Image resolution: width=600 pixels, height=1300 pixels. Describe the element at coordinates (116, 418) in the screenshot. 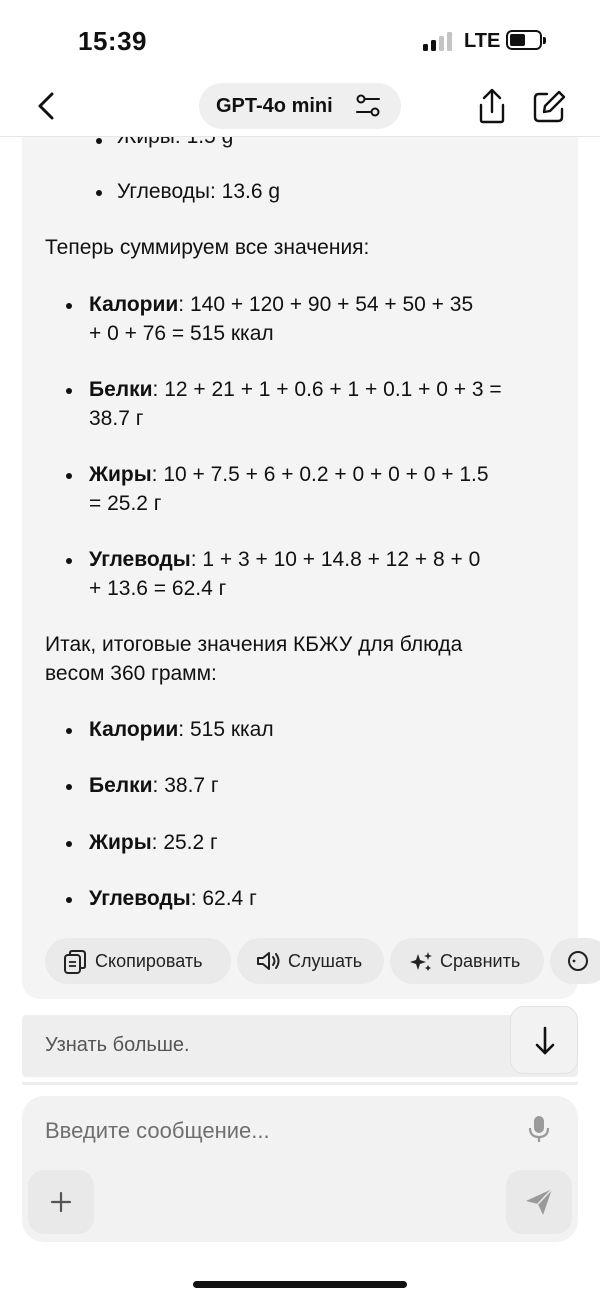

I see `list-item-continuation: 38.7 г` at that location.